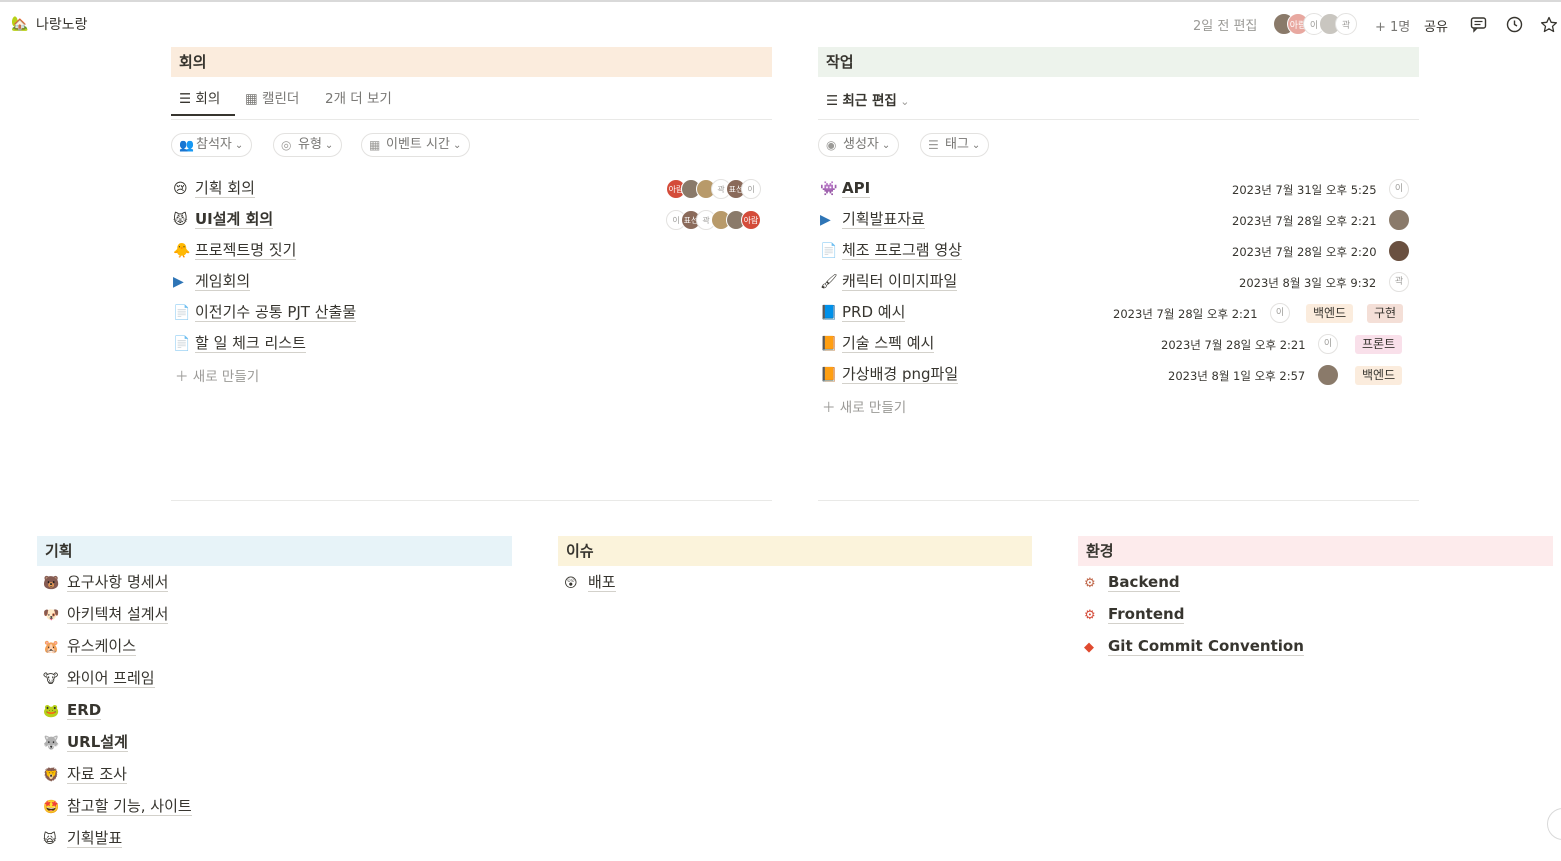  I want to click on filter-type: ◎ 유형 ⌄, so click(308, 145).